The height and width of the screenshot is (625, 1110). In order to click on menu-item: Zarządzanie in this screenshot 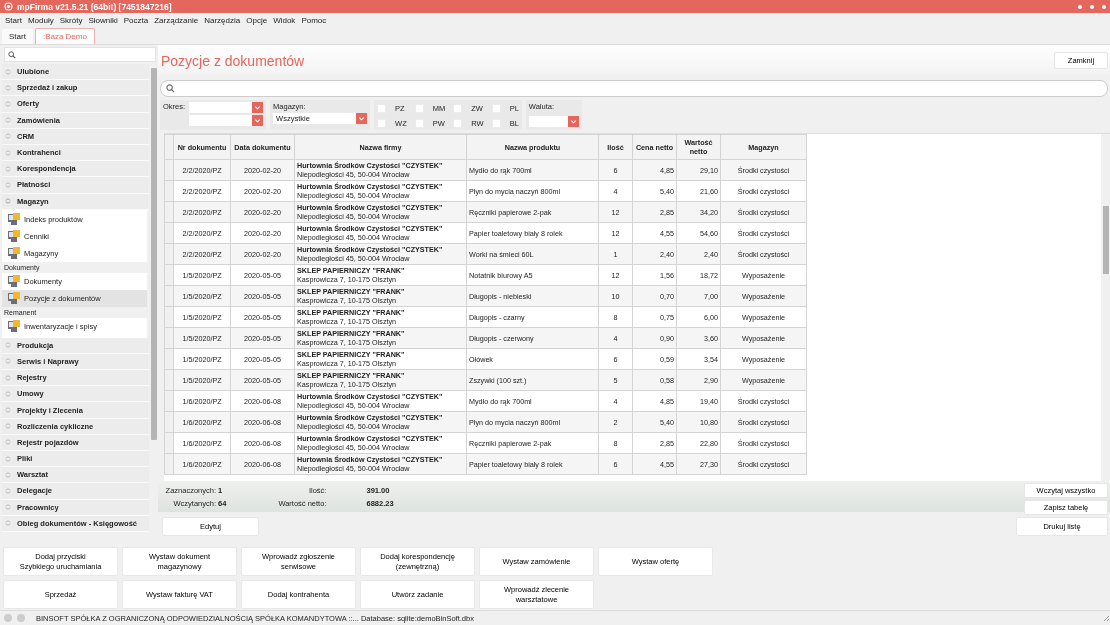, I will do `click(176, 20)`.